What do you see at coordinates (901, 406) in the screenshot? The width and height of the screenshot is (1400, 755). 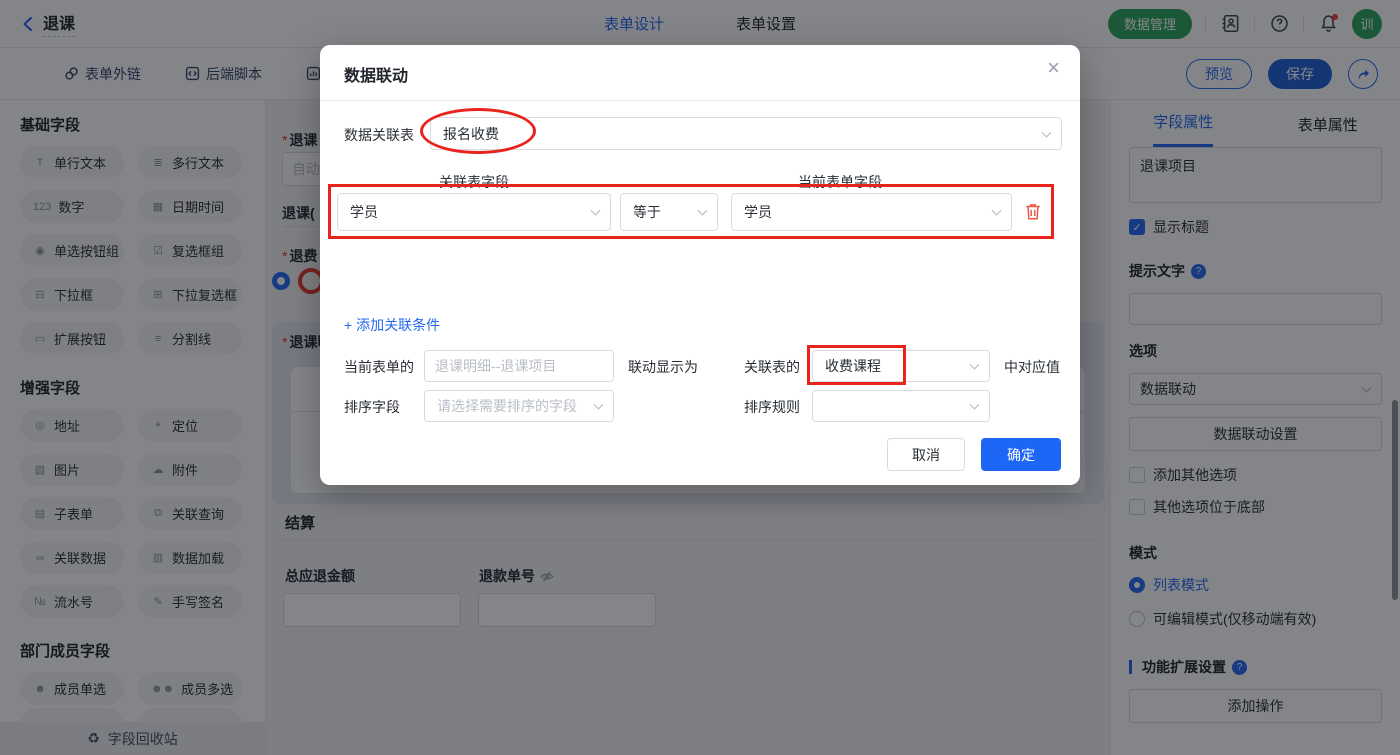 I see `sort-rule-select` at bounding box center [901, 406].